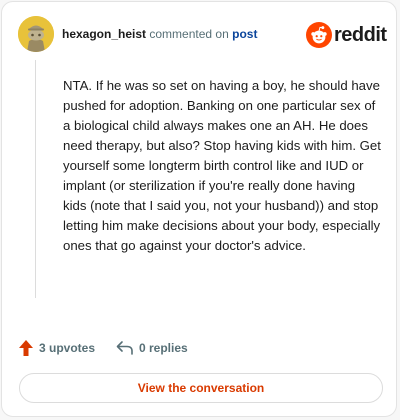 The image size is (400, 420). I want to click on upvote-button: 3 upvotes, so click(56, 348).